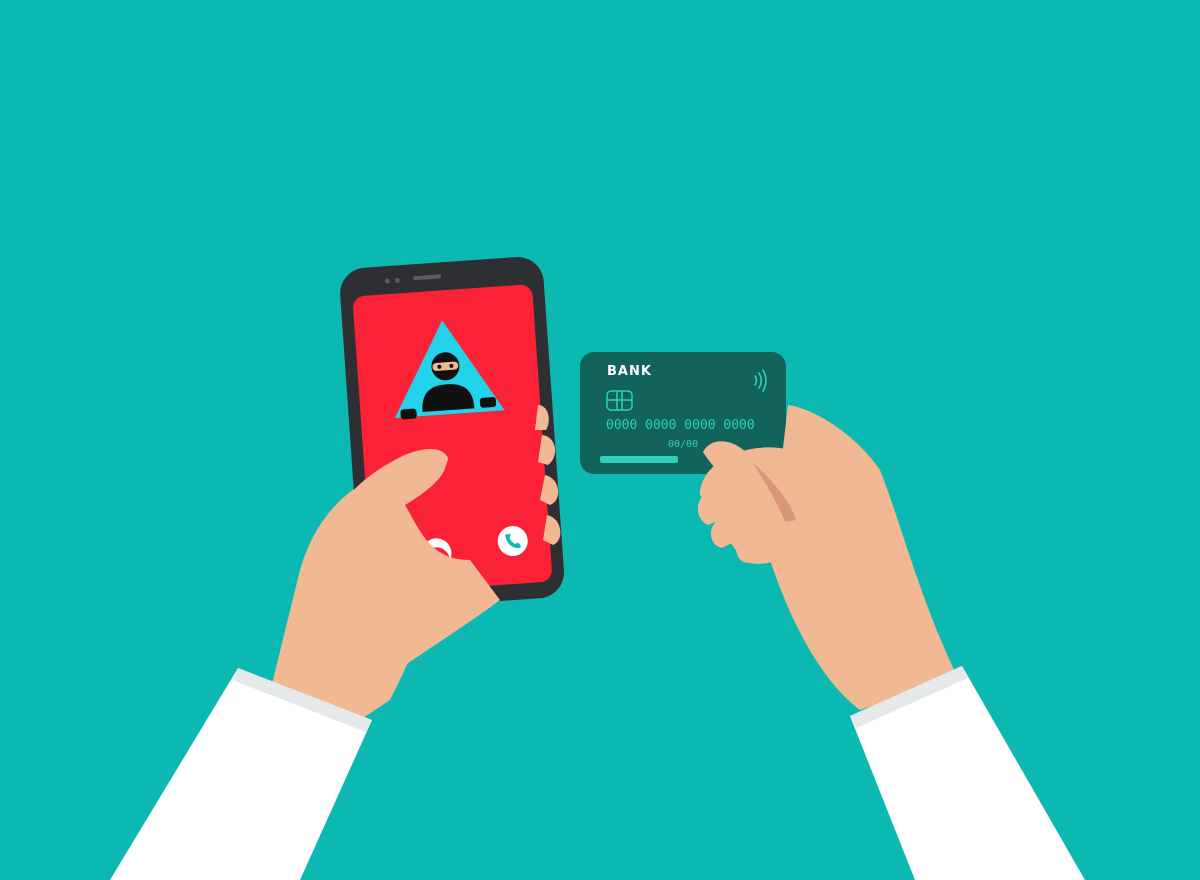 The height and width of the screenshot is (880, 1200). Describe the element at coordinates (629, 371) in the screenshot. I see `card-bank-label: BANK` at that location.